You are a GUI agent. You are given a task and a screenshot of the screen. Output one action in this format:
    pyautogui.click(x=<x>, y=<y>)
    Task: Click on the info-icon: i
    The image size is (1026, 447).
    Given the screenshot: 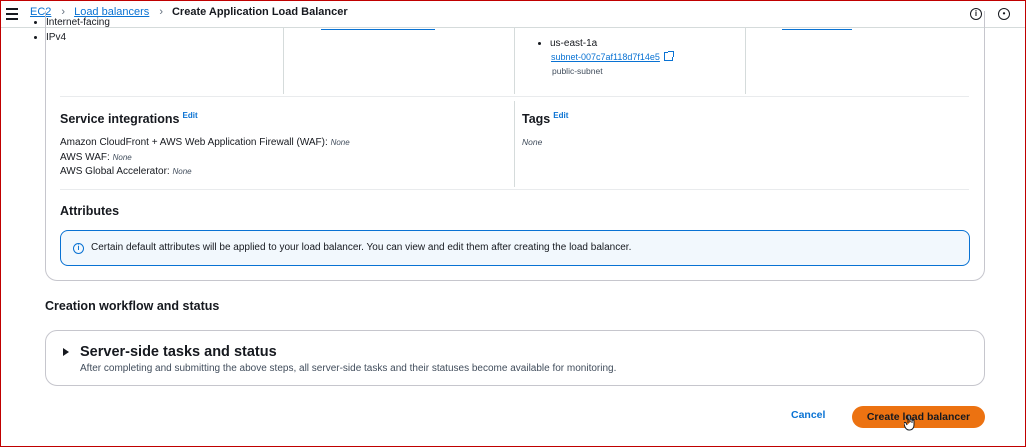 What is the action you would take?
    pyautogui.click(x=78, y=248)
    